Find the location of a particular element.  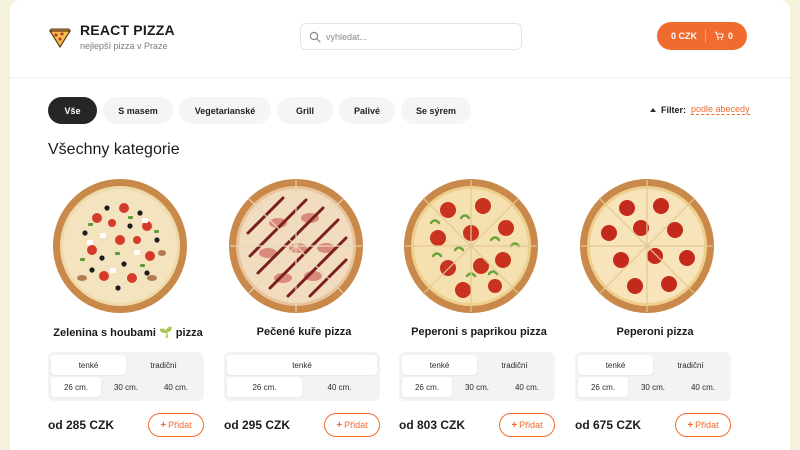

logo: REACT PIZZA nejlepší pizza v Praze is located at coordinates (111, 36).